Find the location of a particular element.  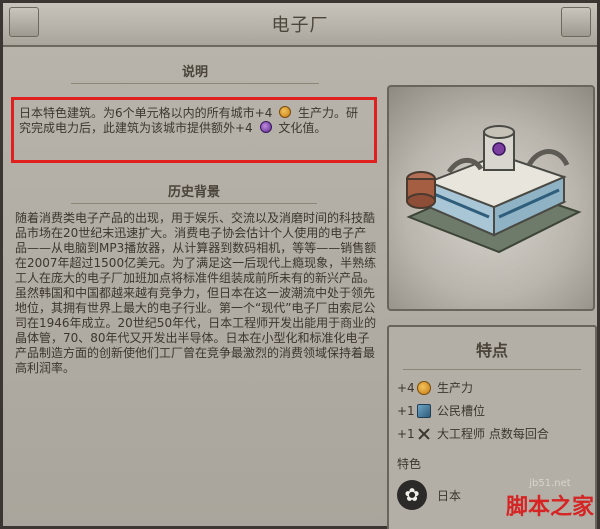

building-portrait is located at coordinates (491, 198).